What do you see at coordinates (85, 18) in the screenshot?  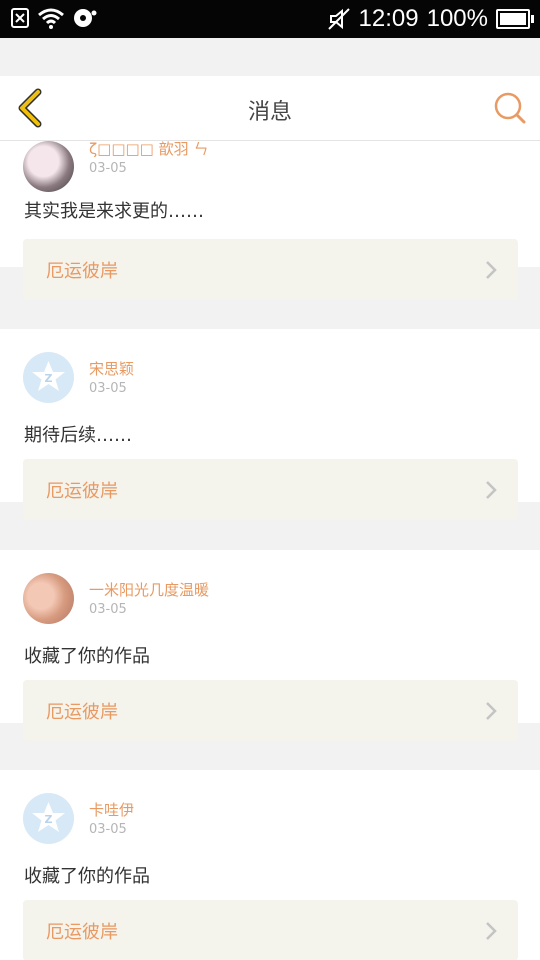 I see `sync-icon` at bounding box center [85, 18].